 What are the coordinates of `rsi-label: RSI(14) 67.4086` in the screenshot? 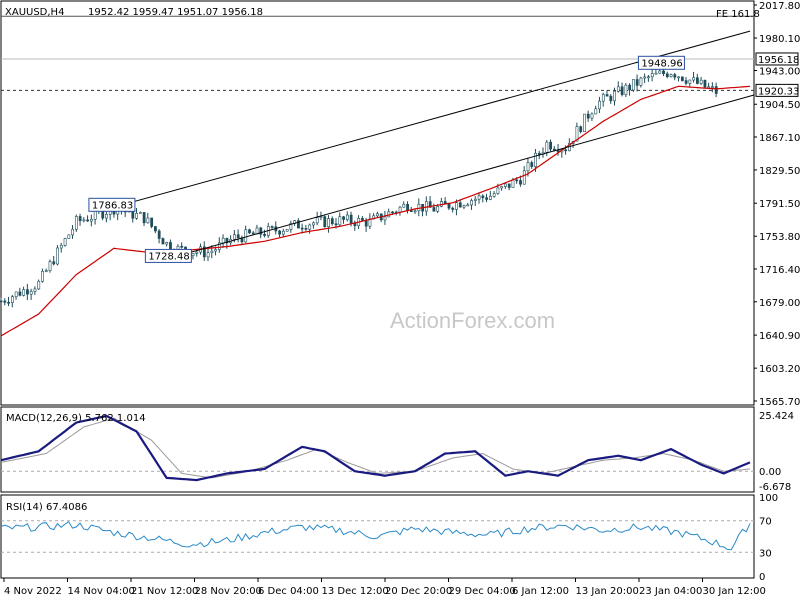 It's located at (46, 507).